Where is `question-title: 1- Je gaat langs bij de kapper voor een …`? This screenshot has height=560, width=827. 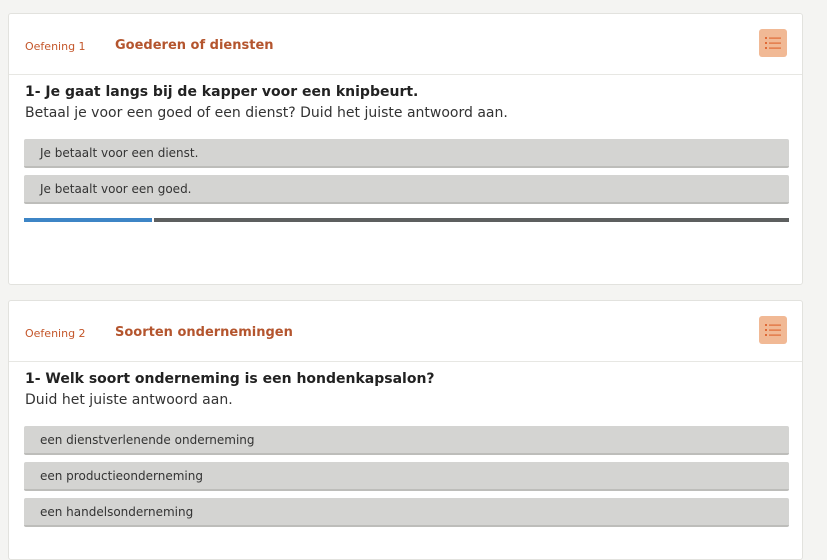
question-title: 1- Je gaat langs bij de kapper voor een … is located at coordinates (222, 92).